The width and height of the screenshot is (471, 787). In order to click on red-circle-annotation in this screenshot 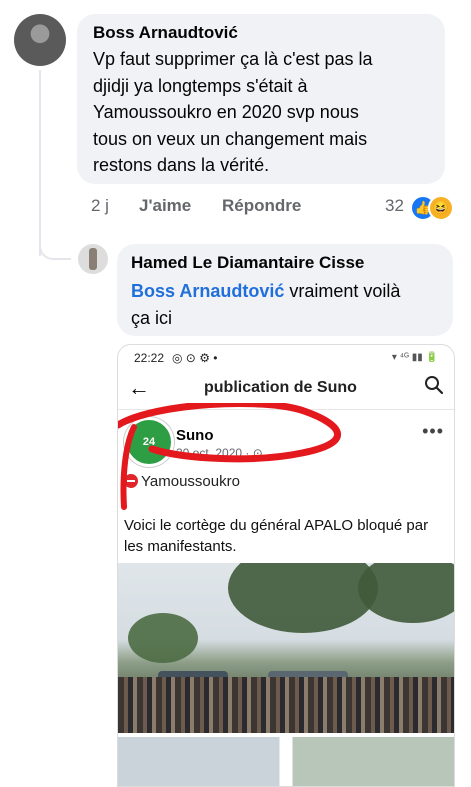, I will do `click(229, 456)`.